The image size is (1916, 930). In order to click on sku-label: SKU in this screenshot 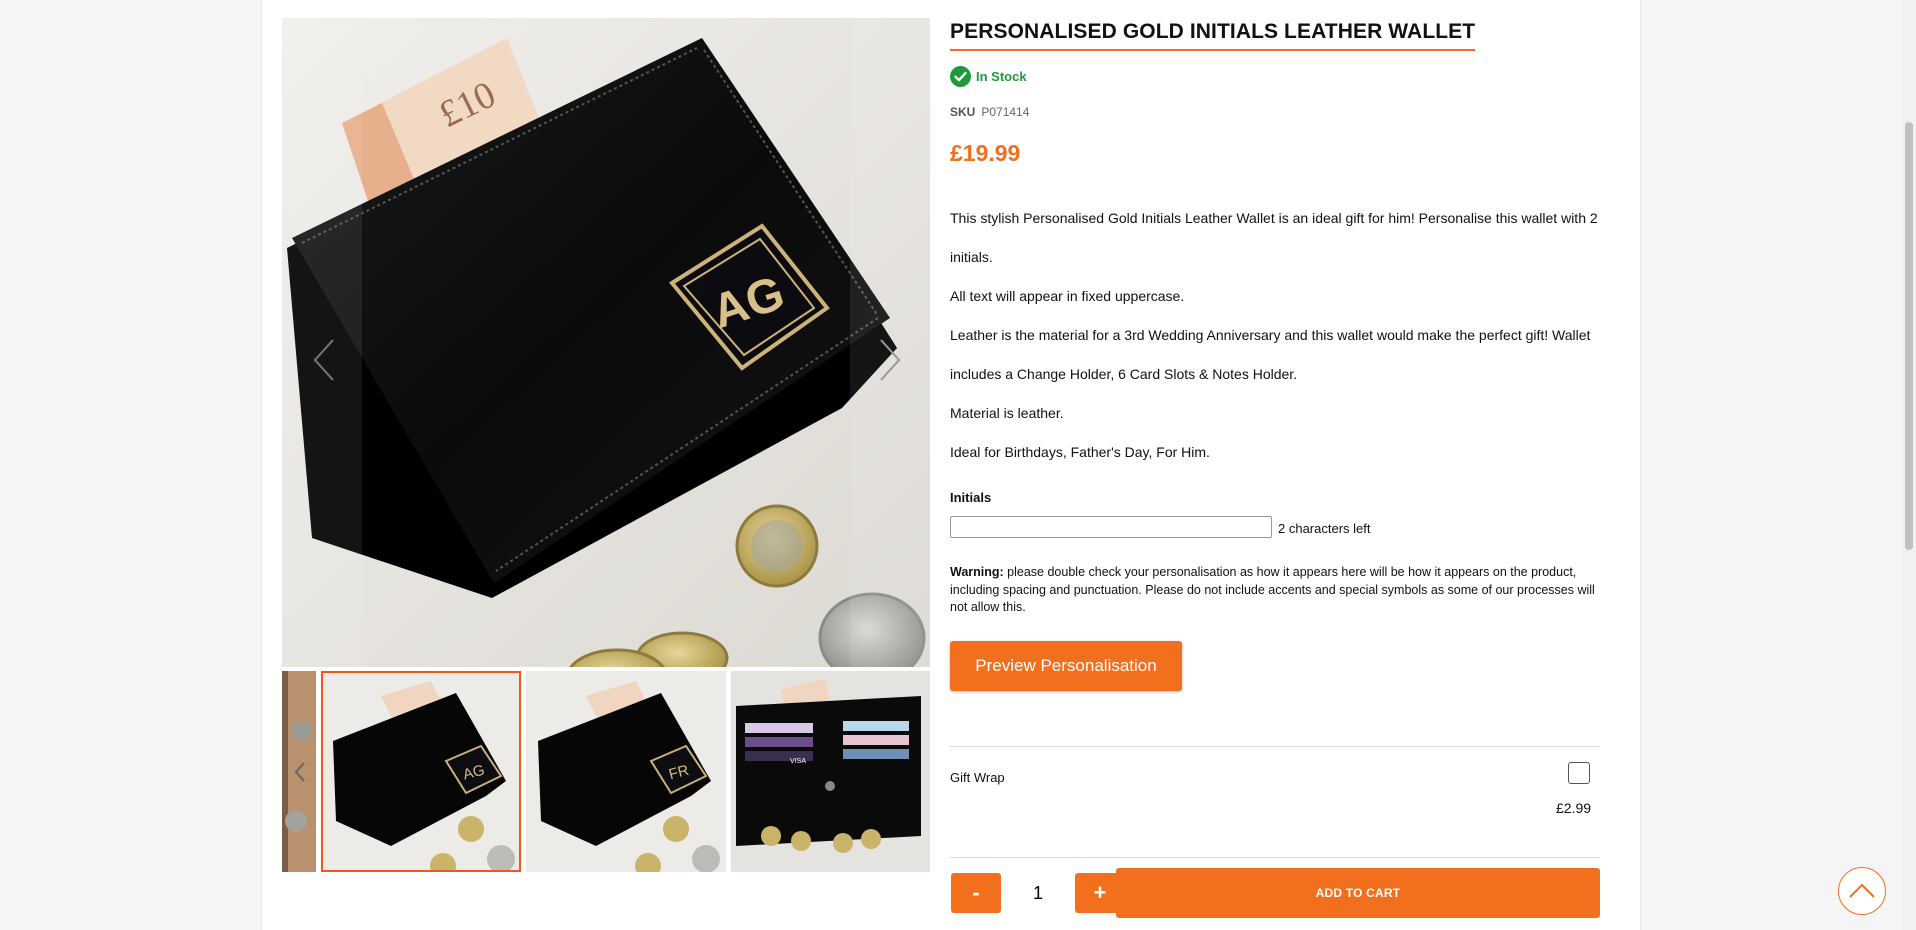, I will do `click(963, 112)`.